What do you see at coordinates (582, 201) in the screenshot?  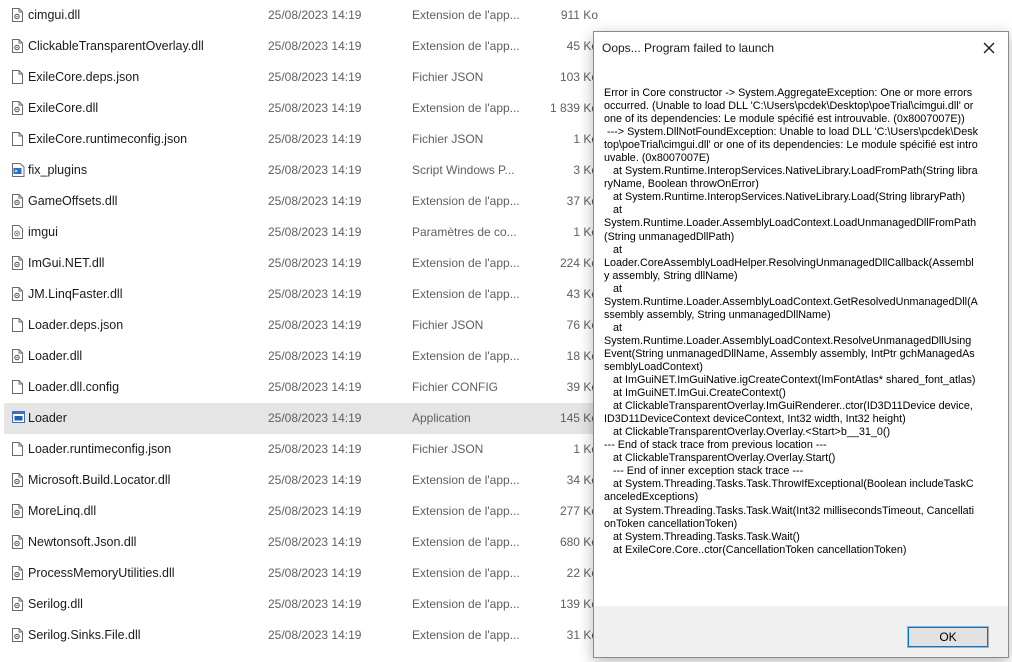 I see `file-size: 37 Ko` at bounding box center [582, 201].